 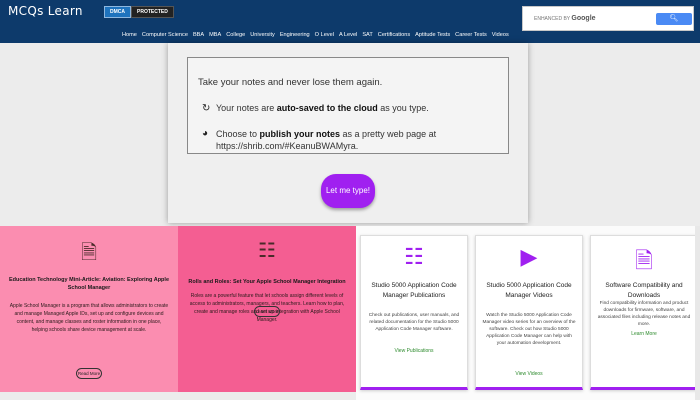 What do you see at coordinates (45, 11) in the screenshot?
I see `site-logo: MCQs Learn` at bounding box center [45, 11].